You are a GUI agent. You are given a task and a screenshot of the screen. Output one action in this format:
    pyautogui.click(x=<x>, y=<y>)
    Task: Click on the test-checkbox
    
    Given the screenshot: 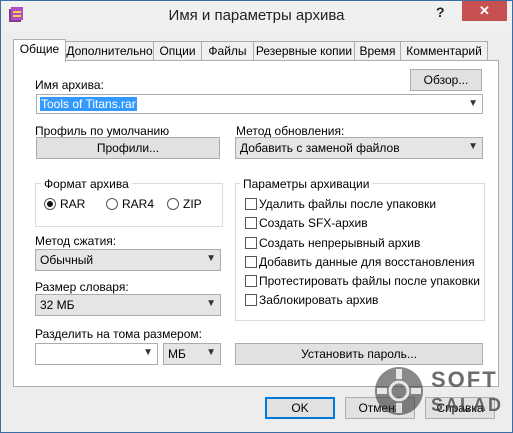 What is the action you would take?
    pyautogui.click(x=251, y=281)
    